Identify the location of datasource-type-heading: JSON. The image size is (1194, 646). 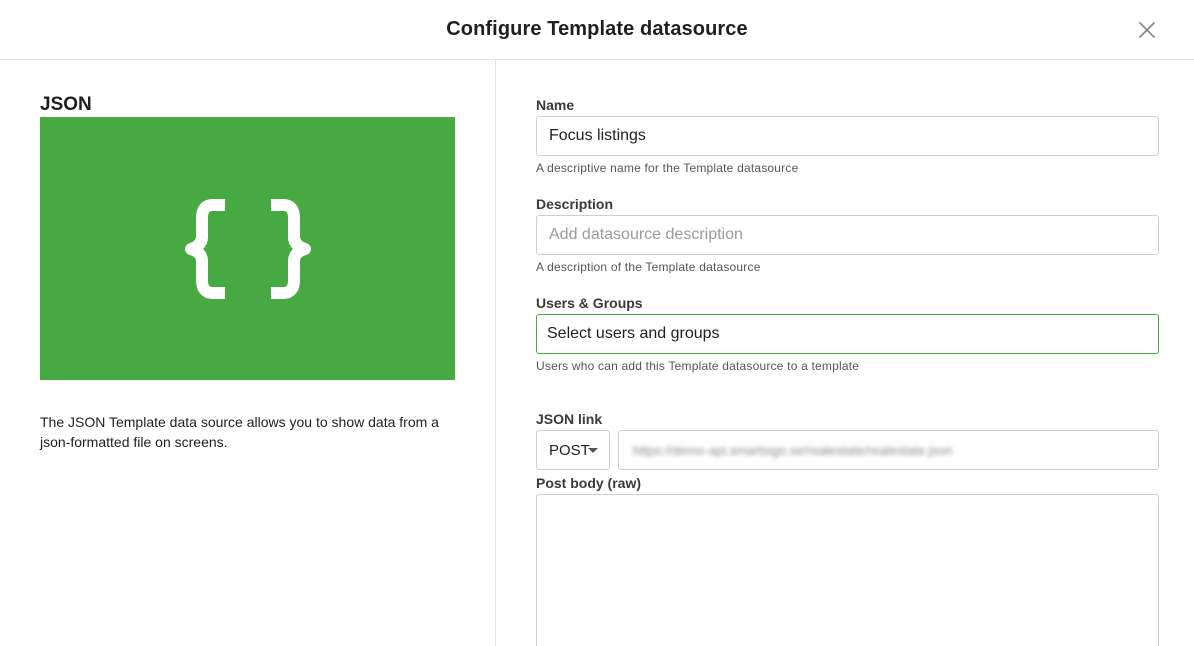
(66, 104).